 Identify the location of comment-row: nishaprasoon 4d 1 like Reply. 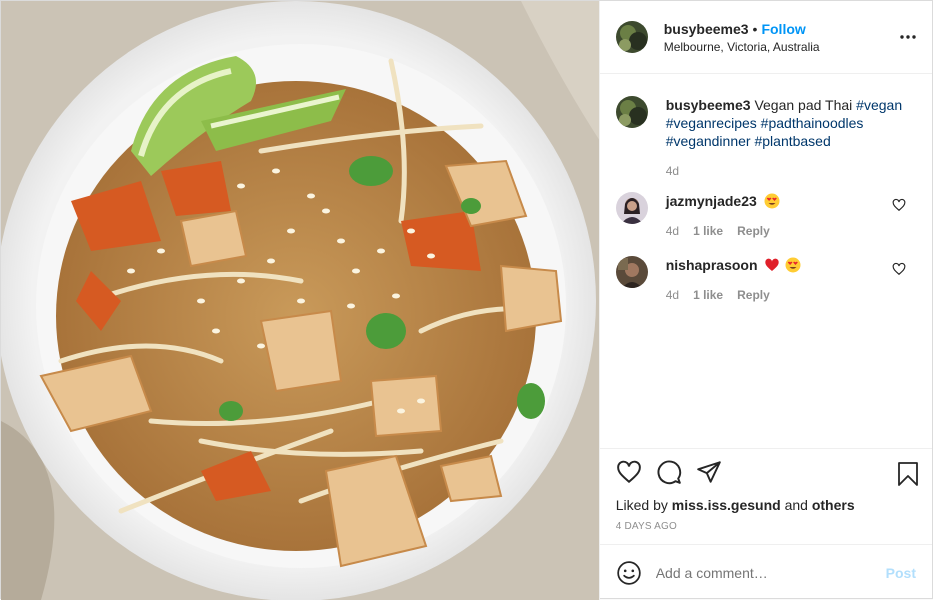
(765, 279).